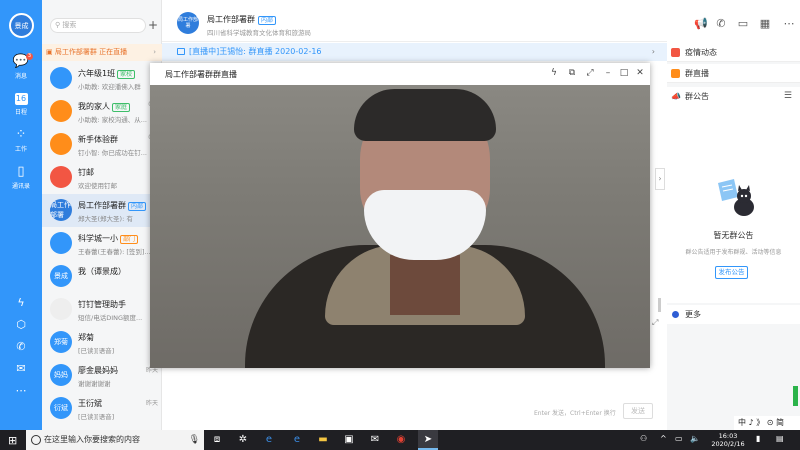  Describe the element at coordinates (102, 342) in the screenshot. I see `conversation-item: 郑菊 郑菊 [已读][语音]` at that location.